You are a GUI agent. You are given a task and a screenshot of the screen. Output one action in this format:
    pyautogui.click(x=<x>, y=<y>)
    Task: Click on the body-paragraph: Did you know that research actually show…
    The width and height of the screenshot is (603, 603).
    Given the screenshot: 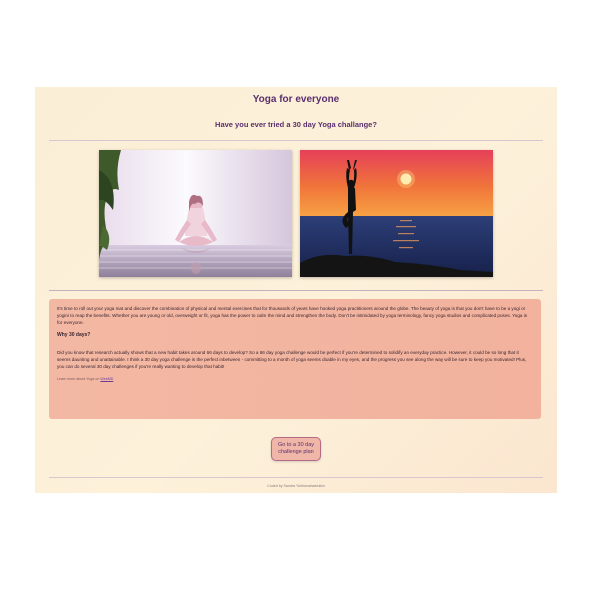 What is the action you would take?
    pyautogui.click(x=292, y=359)
    